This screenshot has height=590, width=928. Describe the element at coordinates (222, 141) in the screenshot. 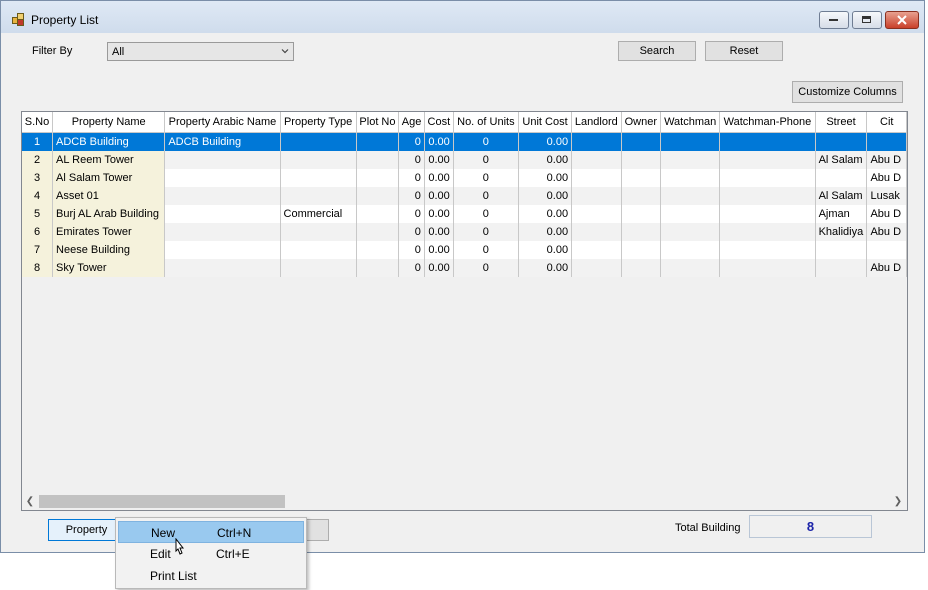

I see `cell-arabic: ADCB Building` at that location.